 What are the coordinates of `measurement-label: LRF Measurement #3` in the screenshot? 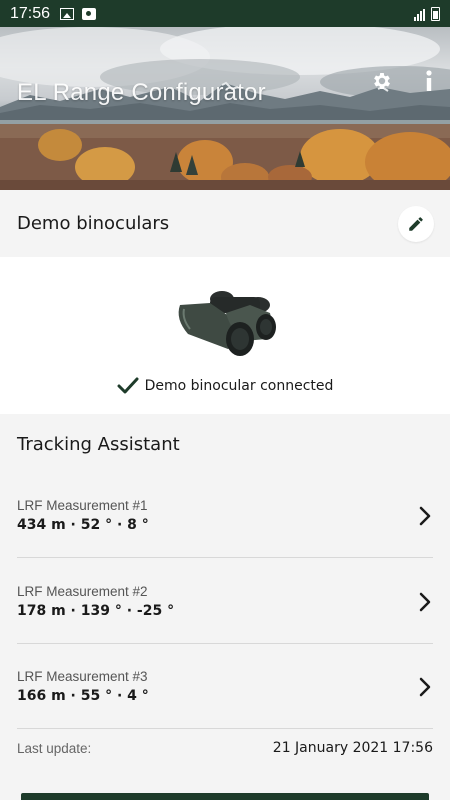 It's located at (82, 676).